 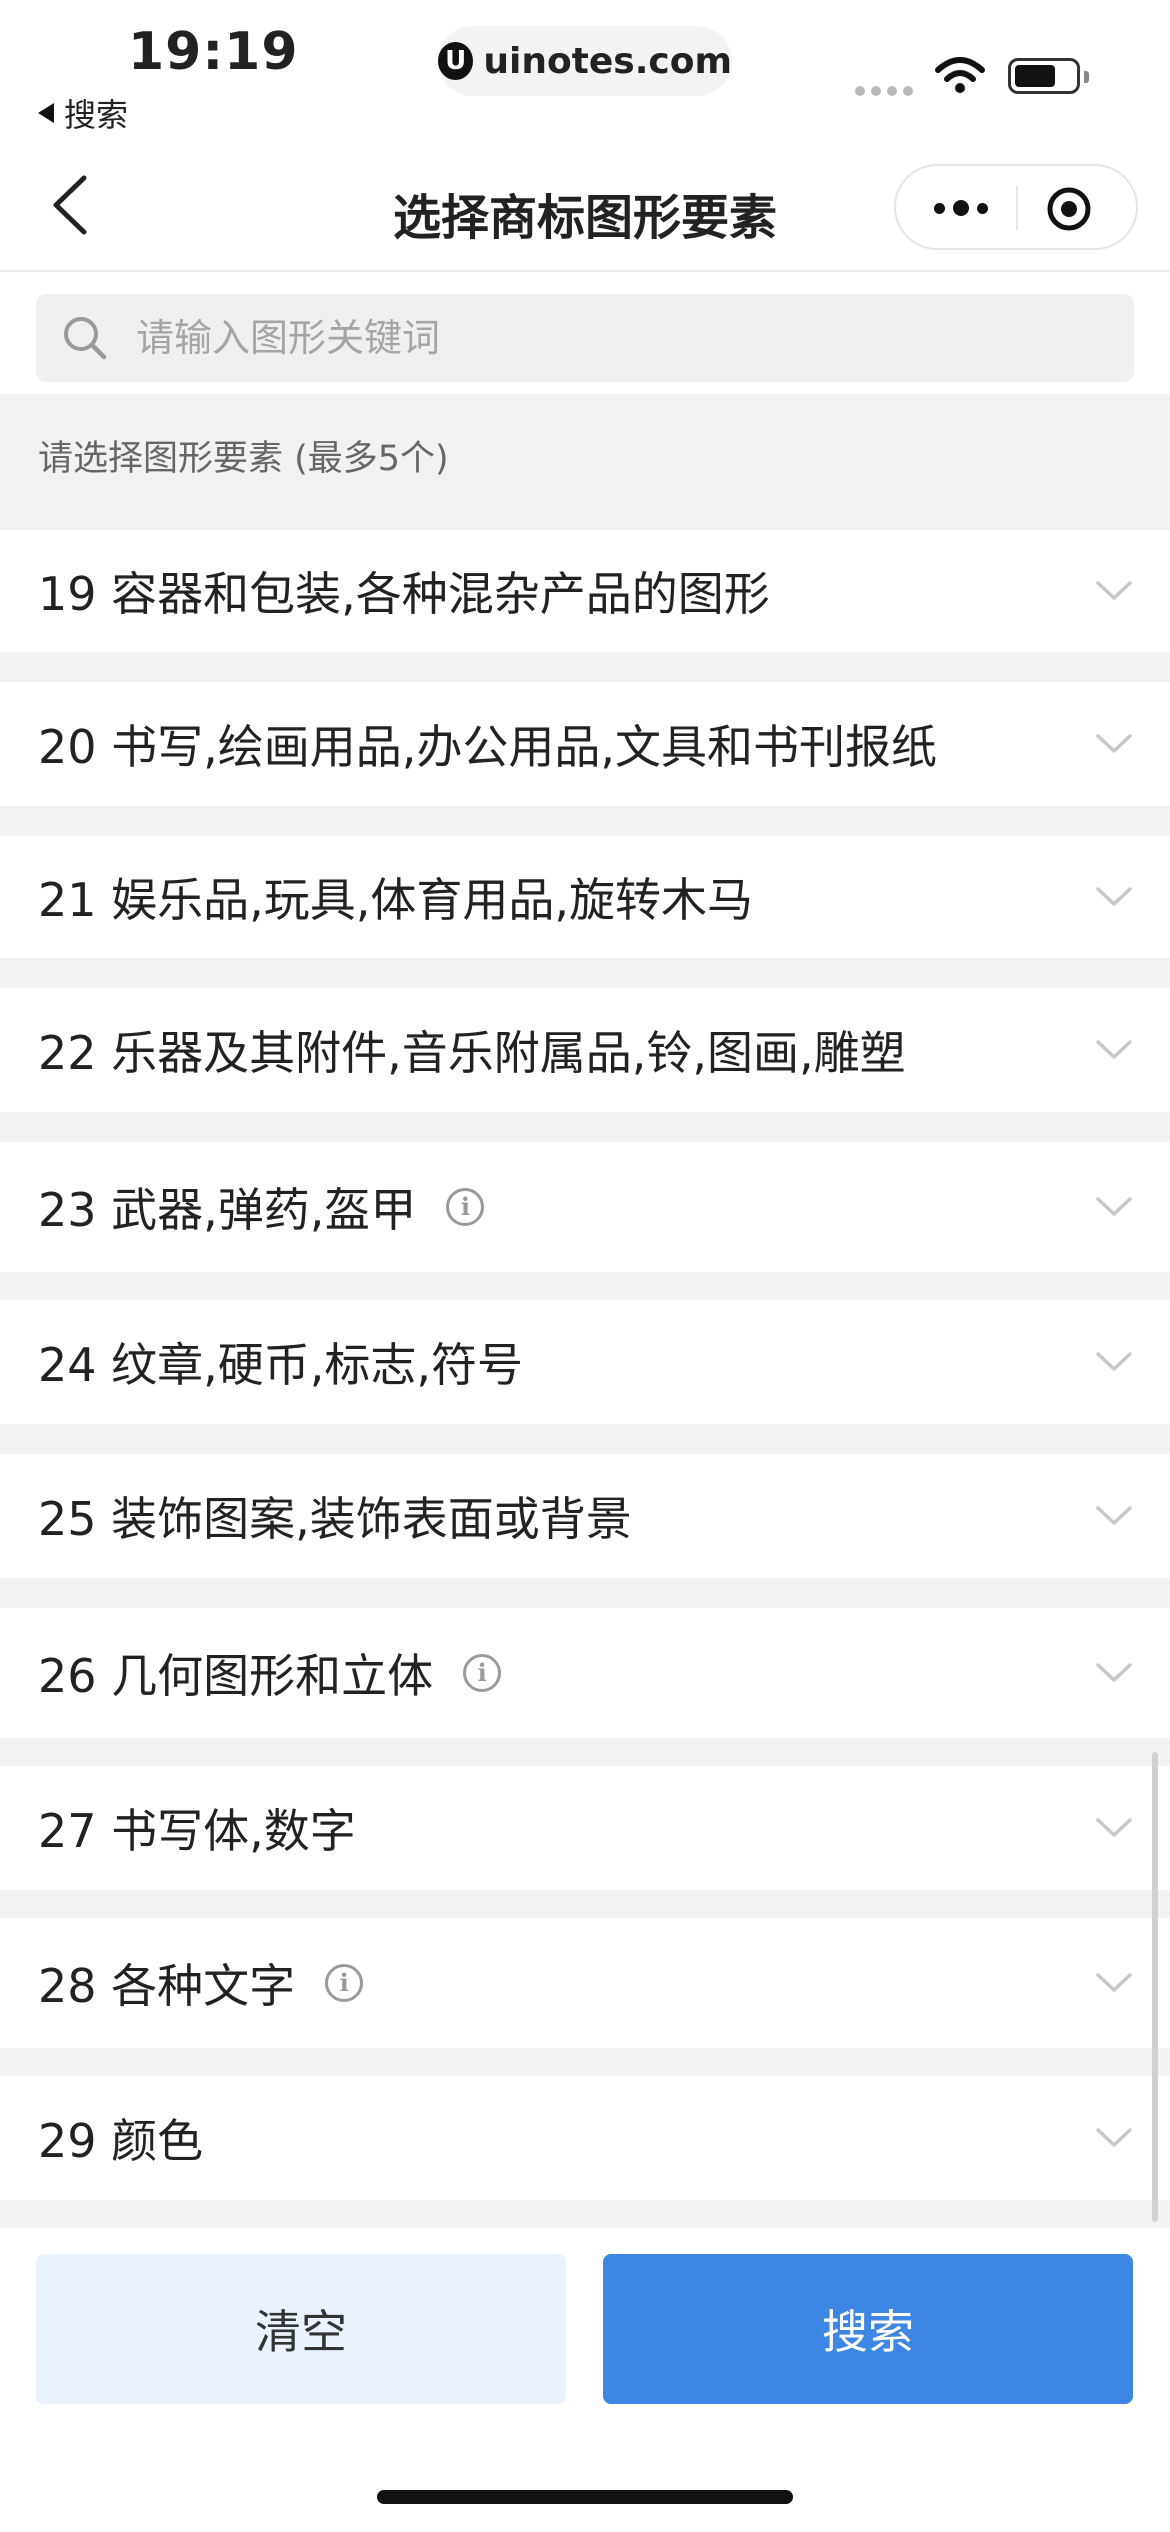 What do you see at coordinates (585, 1828) in the screenshot?
I see `list-item: 27 书写体,数字` at bounding box center [585, 1828].